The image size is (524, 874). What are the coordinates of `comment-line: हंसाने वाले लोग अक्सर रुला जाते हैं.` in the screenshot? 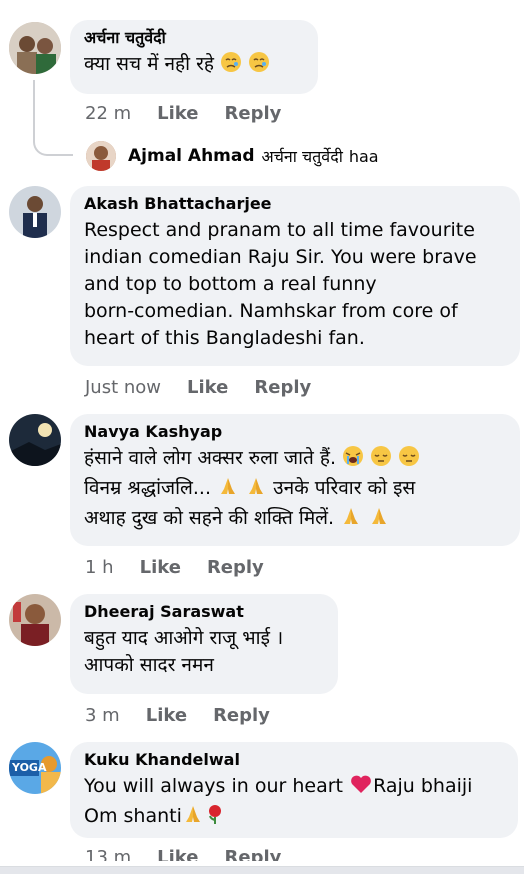 It's located at (210, 458).